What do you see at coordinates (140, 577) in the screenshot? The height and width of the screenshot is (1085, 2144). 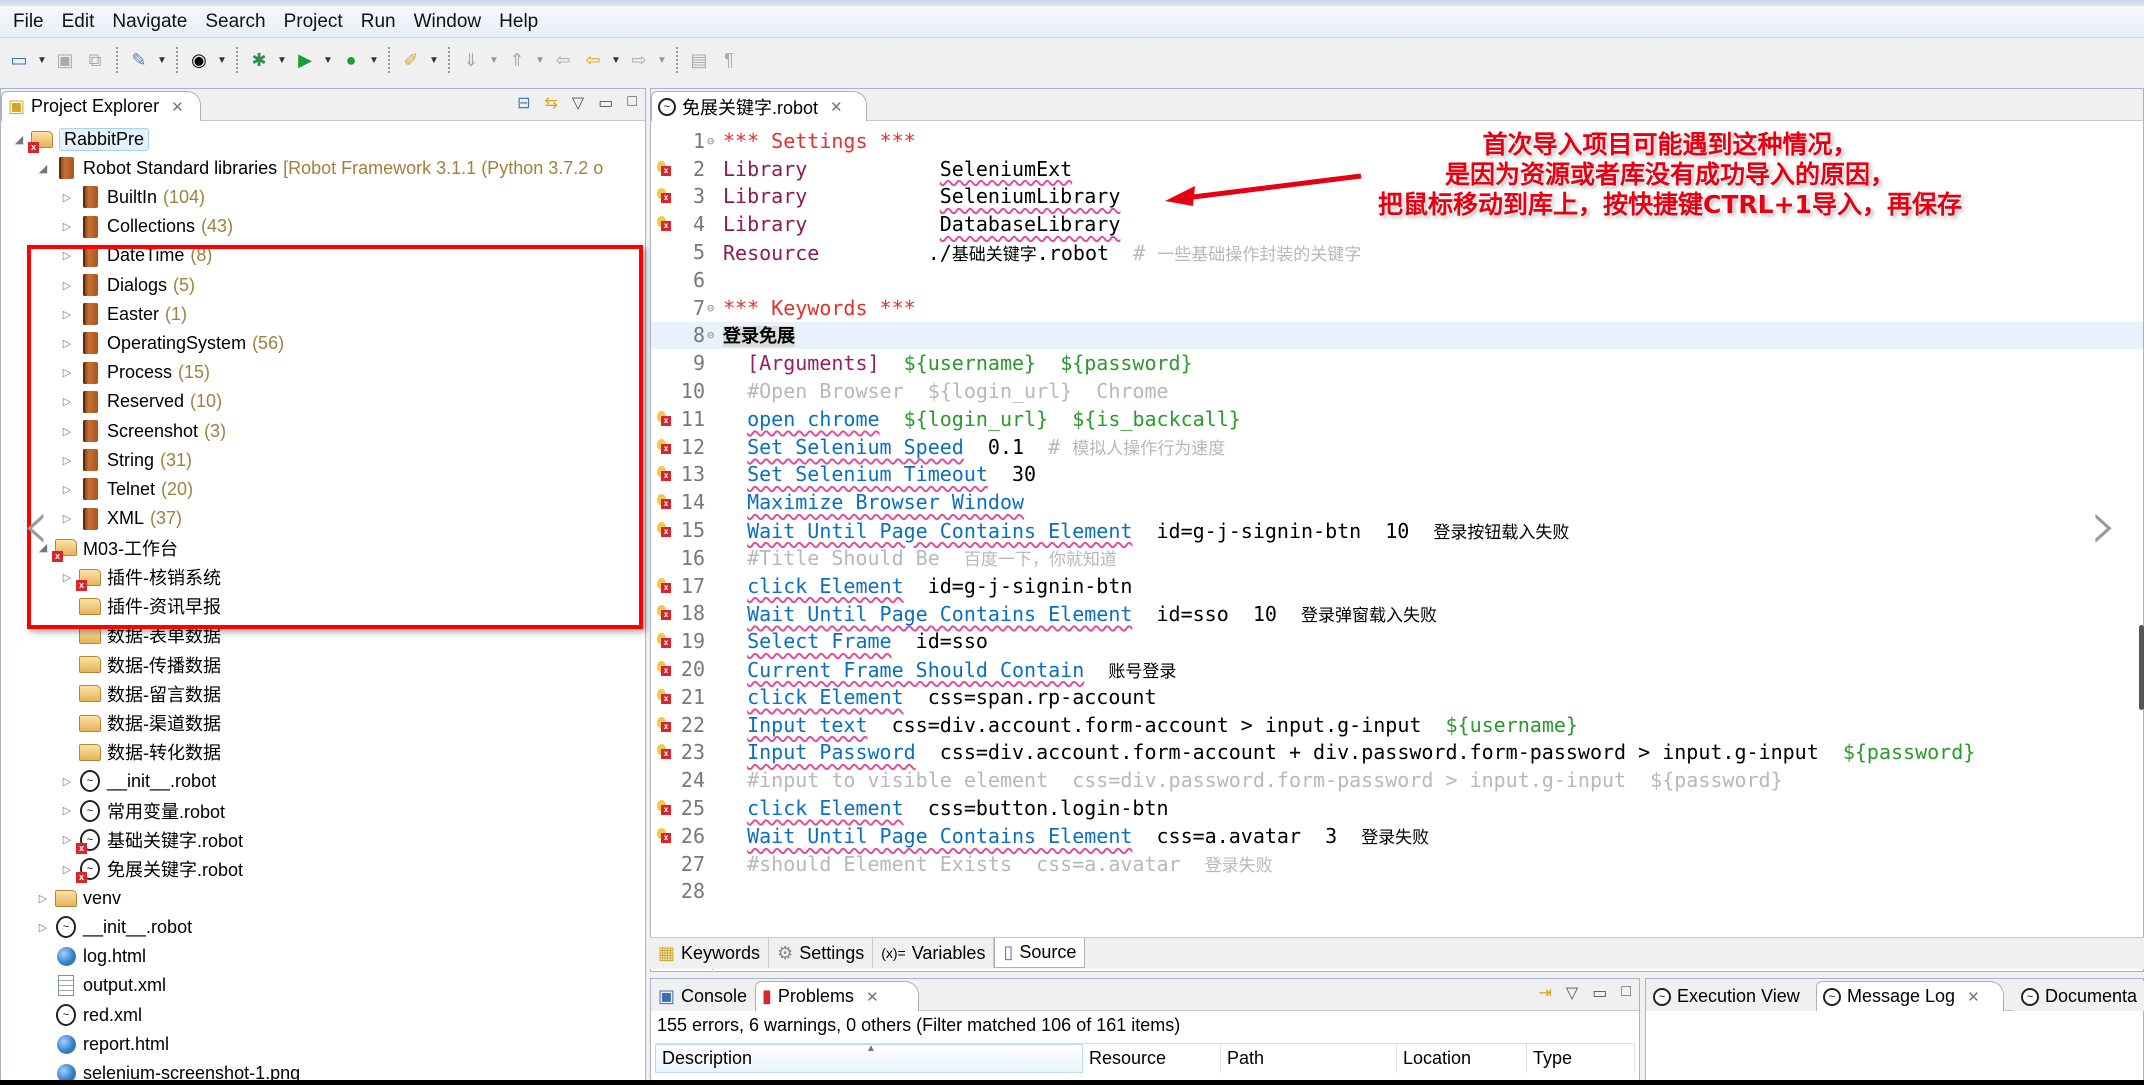 I see `tree-item: ▷ x 插件-核销系统` at bounding box center [140, 577].